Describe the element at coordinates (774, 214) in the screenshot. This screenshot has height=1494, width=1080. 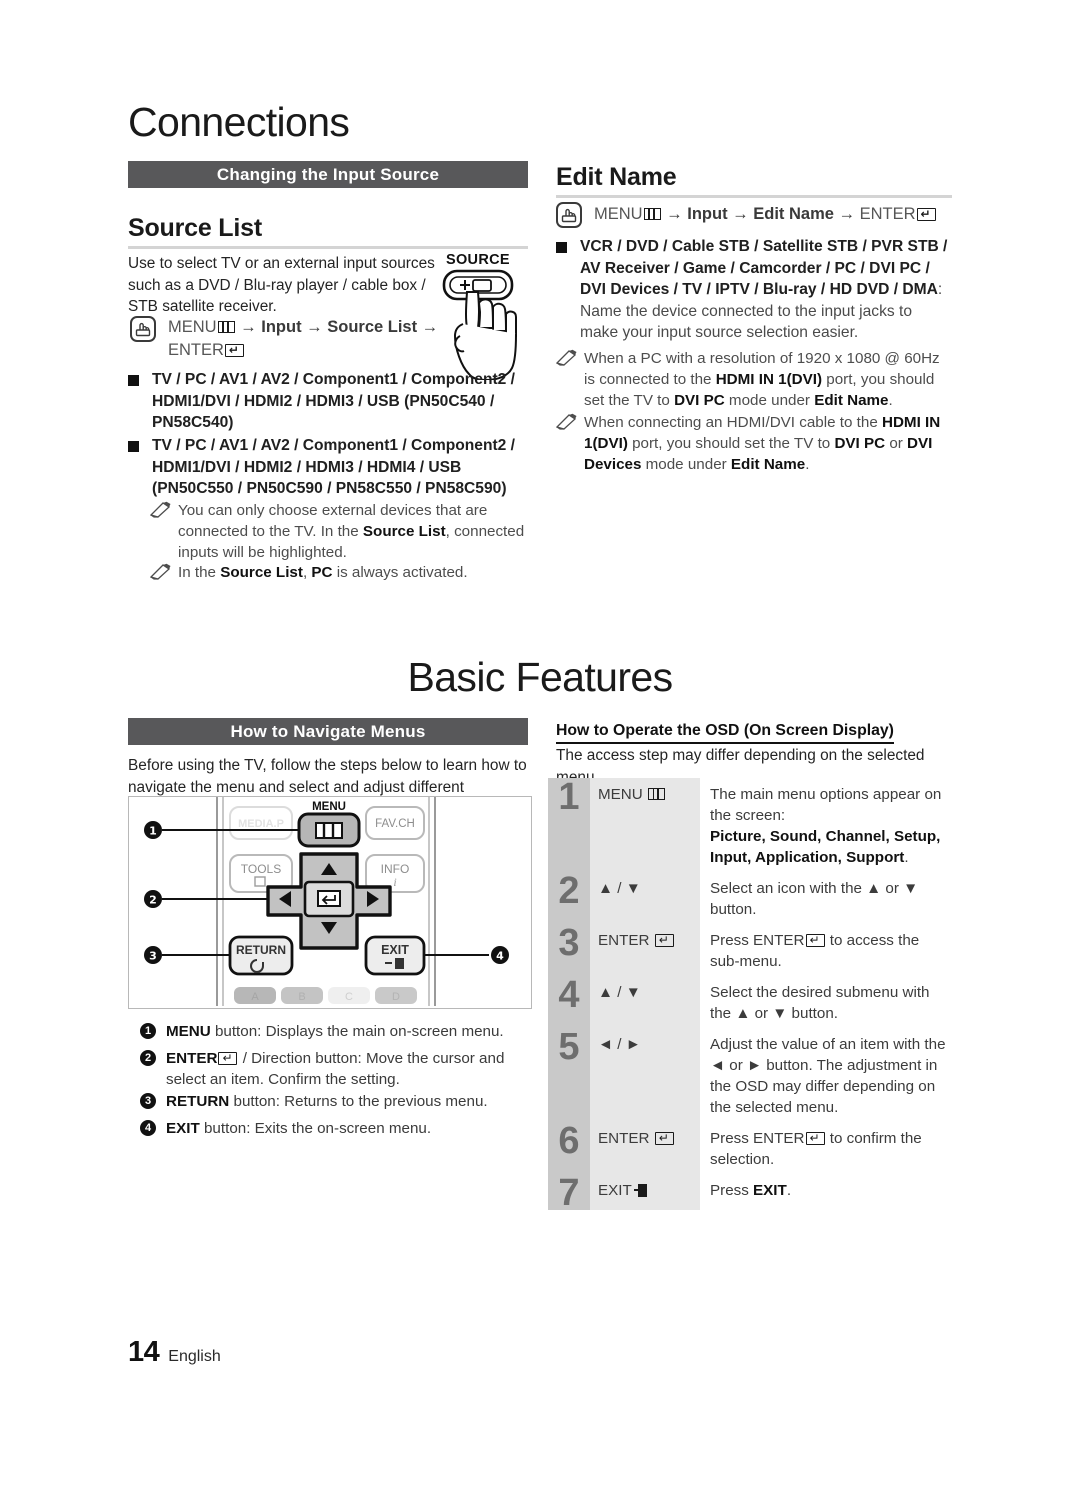
I see `menu-path-edit-name: MENU → Input → Edit Name → ENTER` at that location.